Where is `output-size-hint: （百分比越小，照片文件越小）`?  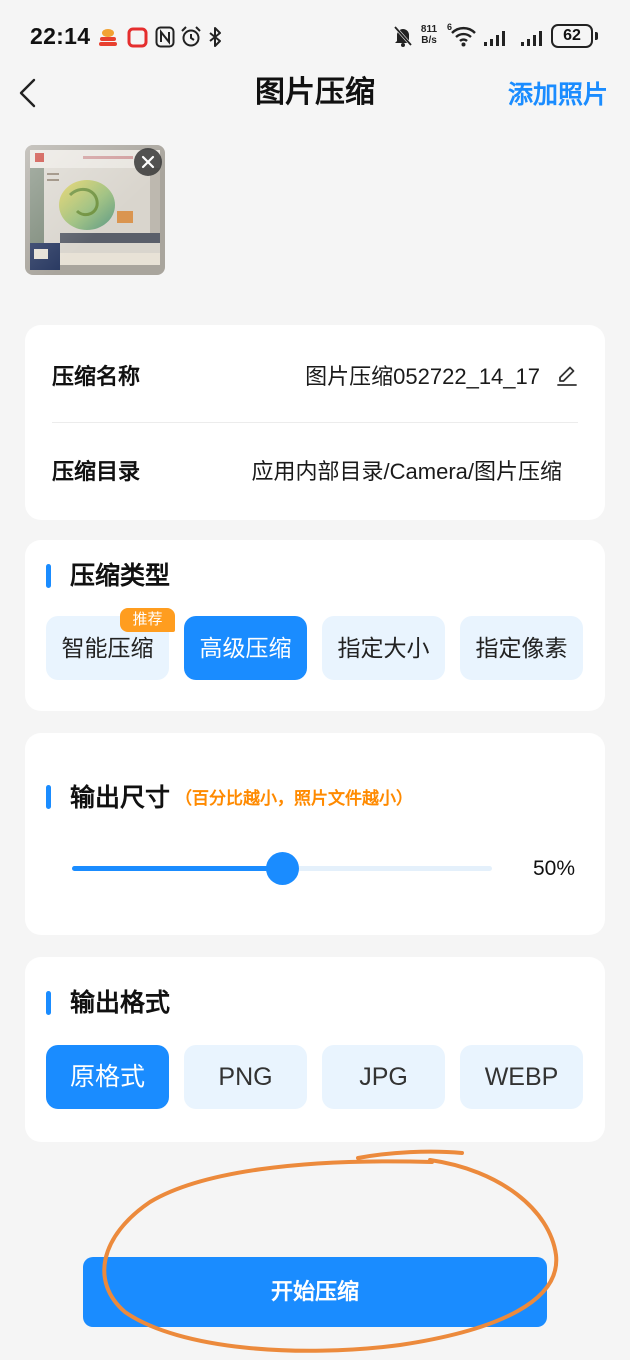 output-size-hint: （百分比越小，照片文件越小） is located at coordinates (294, 798).